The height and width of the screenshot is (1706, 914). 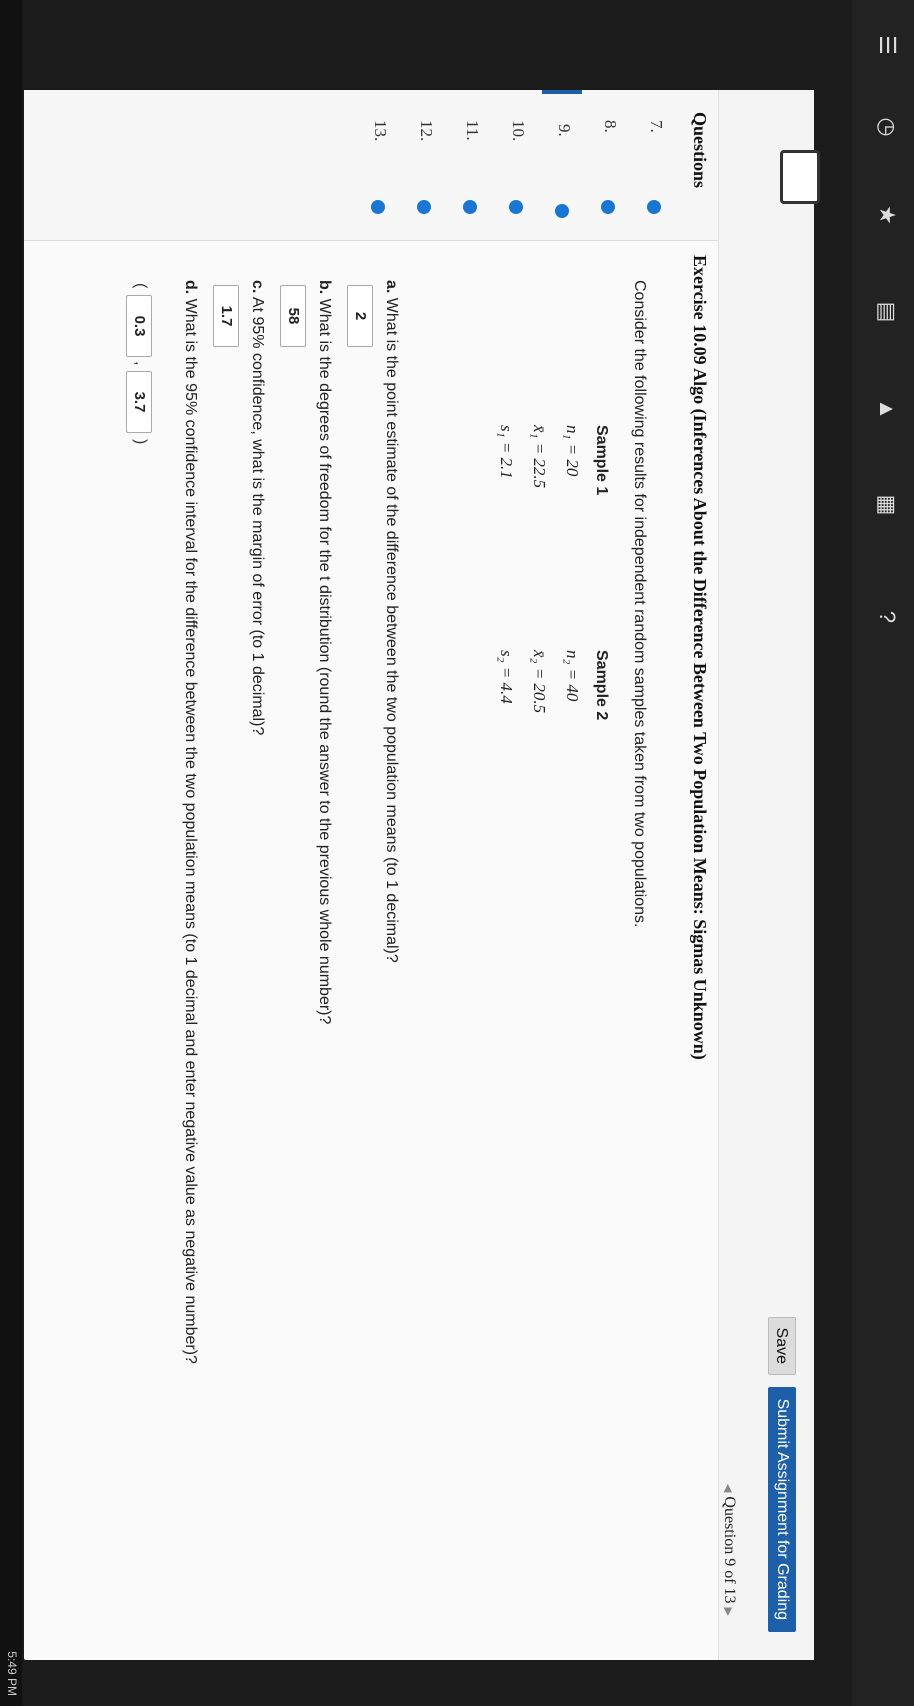 What do you see at coordinates (12, 1673) in the screenshot?
I see `taskbar-clock: 5:49 PM` at bounding box center [12, 1673].